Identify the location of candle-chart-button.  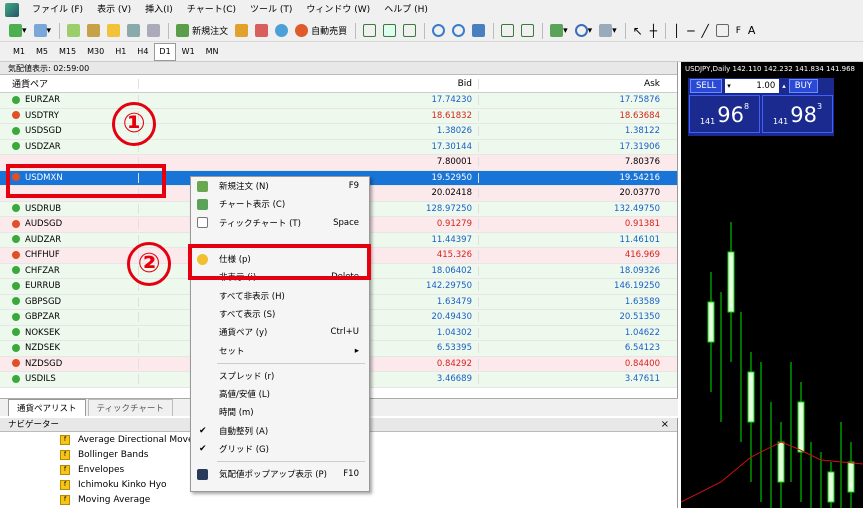
(389, 31).